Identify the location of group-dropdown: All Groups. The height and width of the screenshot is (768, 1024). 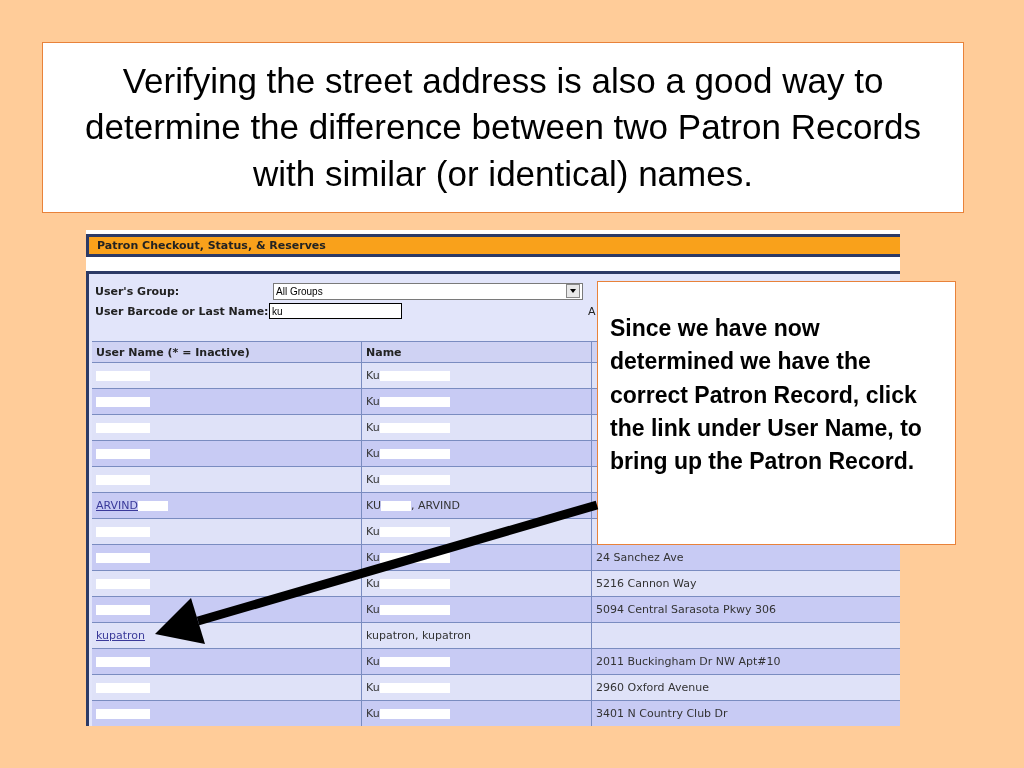
(428, 291).